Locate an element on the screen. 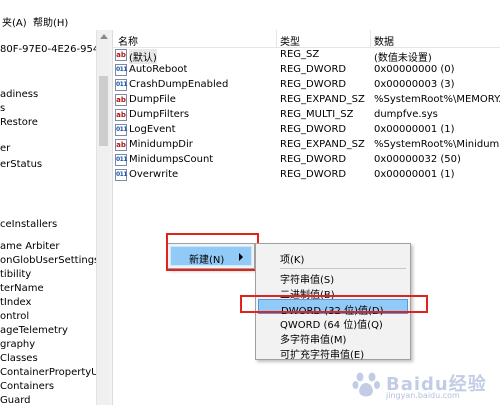 This screenshot has width=500, height=405. value-data: dumpfve.sys is located at coordinates (406, 114).